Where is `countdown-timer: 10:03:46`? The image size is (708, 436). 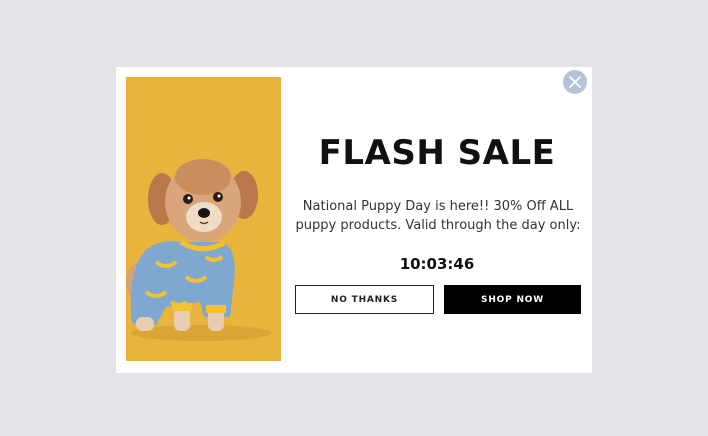
countdown-timer: 10:03:46 is located at coordinates (437, 264).